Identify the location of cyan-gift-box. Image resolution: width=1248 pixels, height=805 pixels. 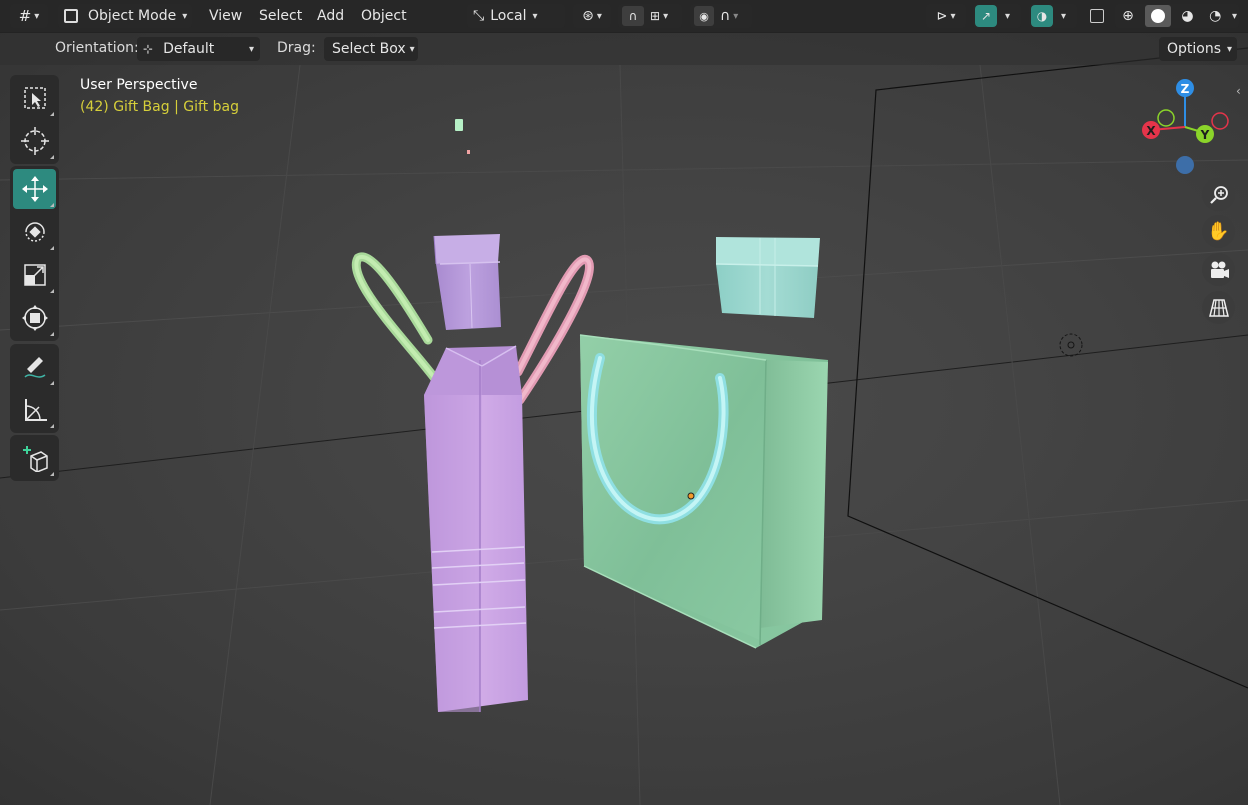
(767, 277).